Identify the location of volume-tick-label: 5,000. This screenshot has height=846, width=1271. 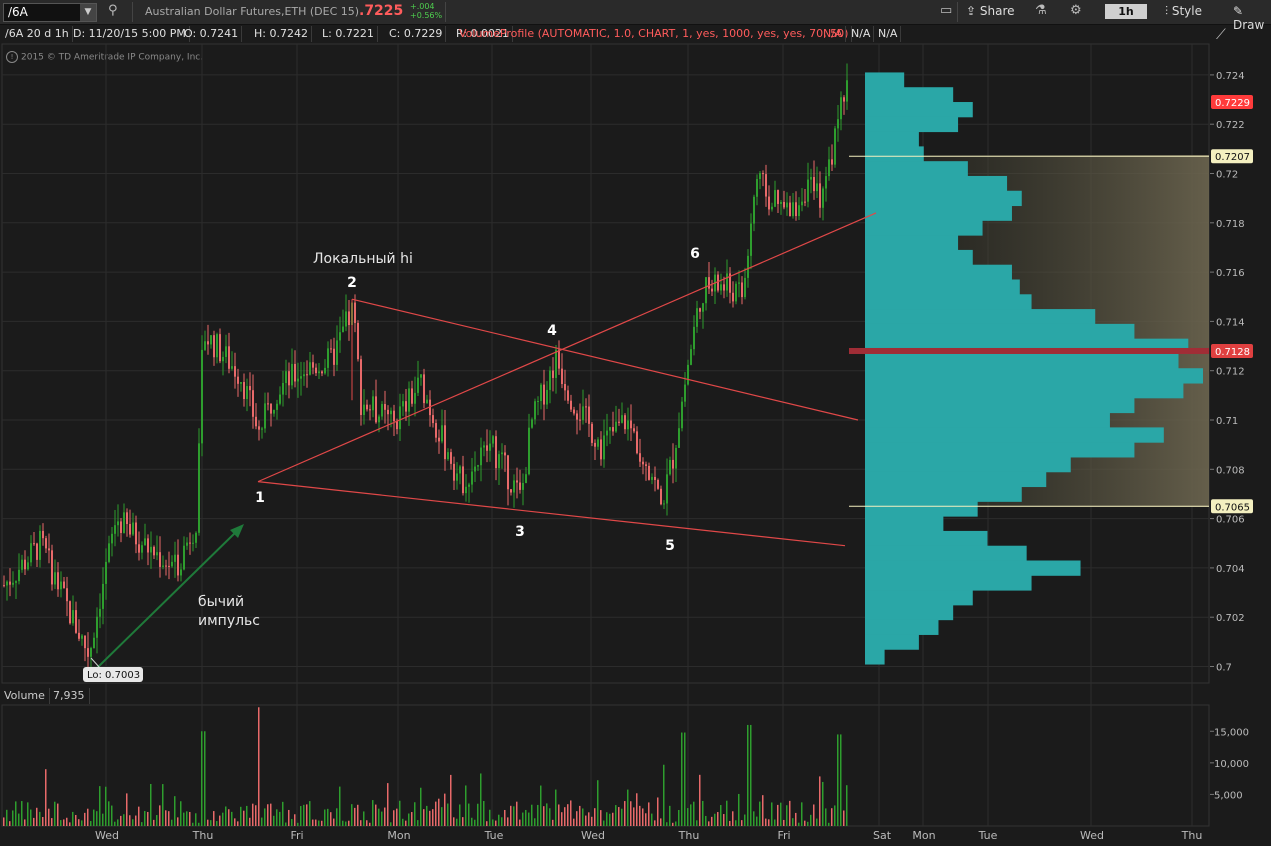
(1228, 795).